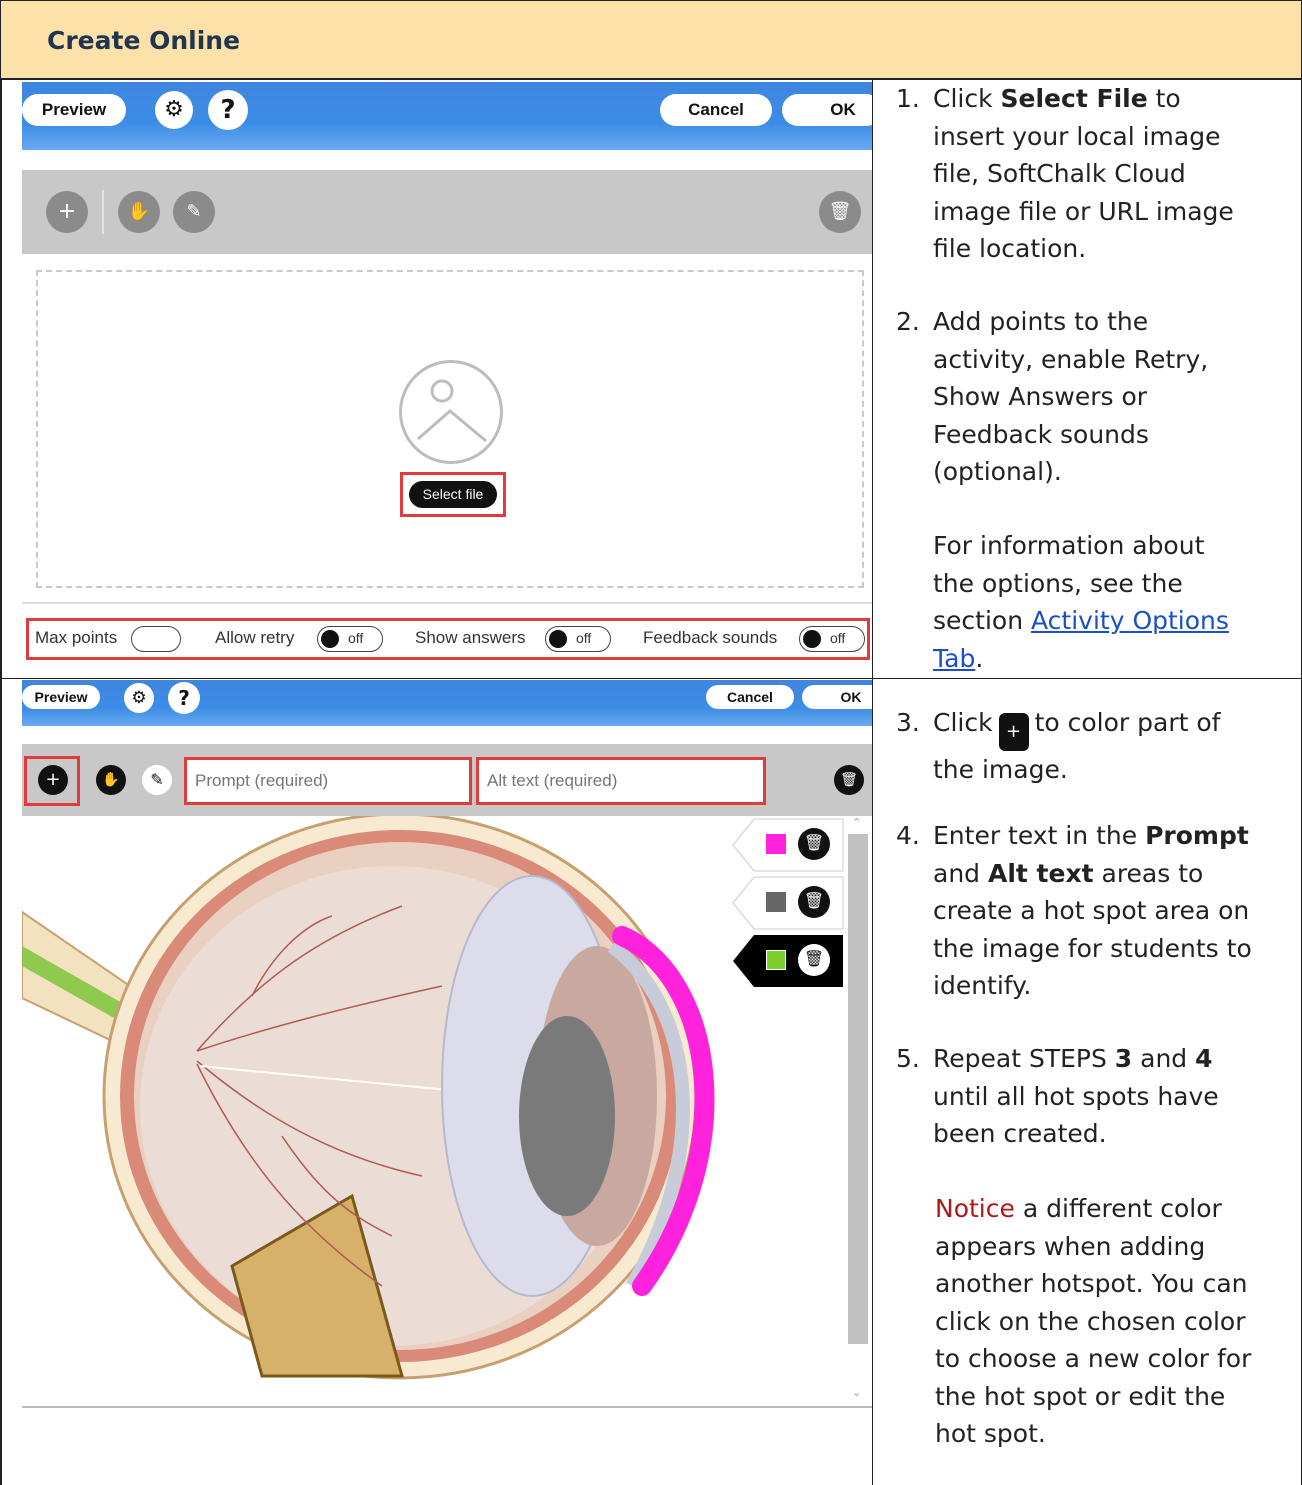 This screenshot has width=1302, height=1485. I want to click on select-file-button: Select file, so click(453, 494).